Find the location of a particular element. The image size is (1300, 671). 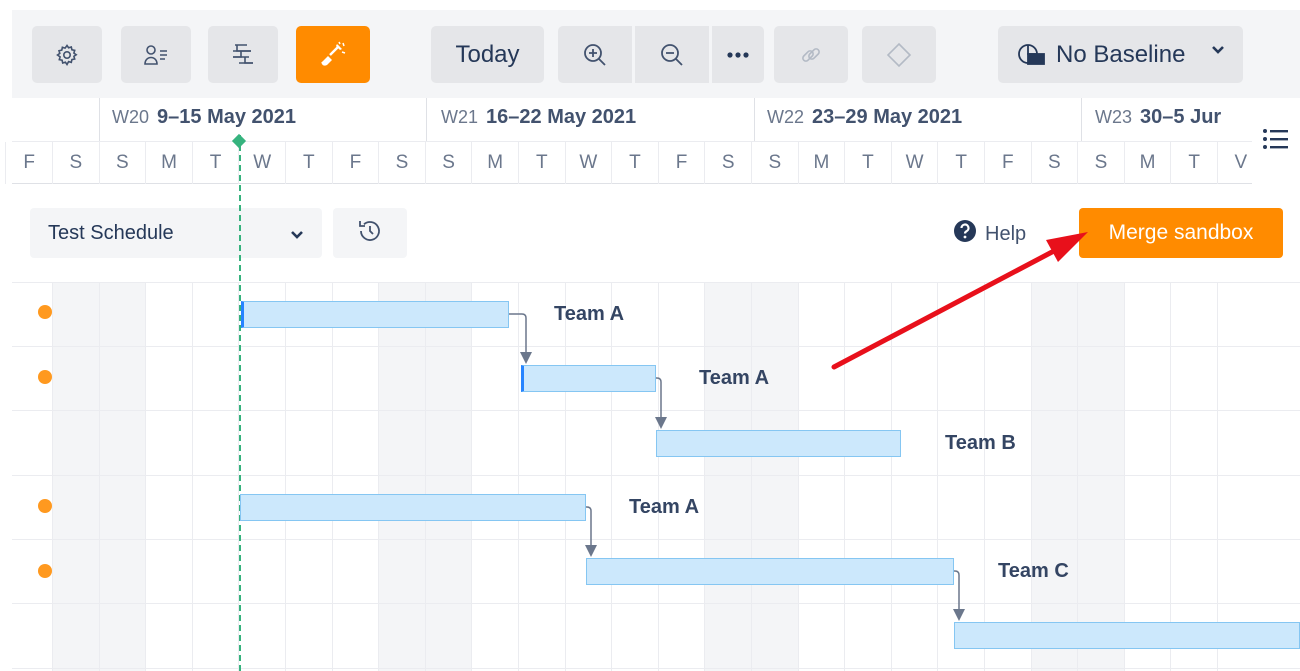

link-button is located at coordinates (811, 54).